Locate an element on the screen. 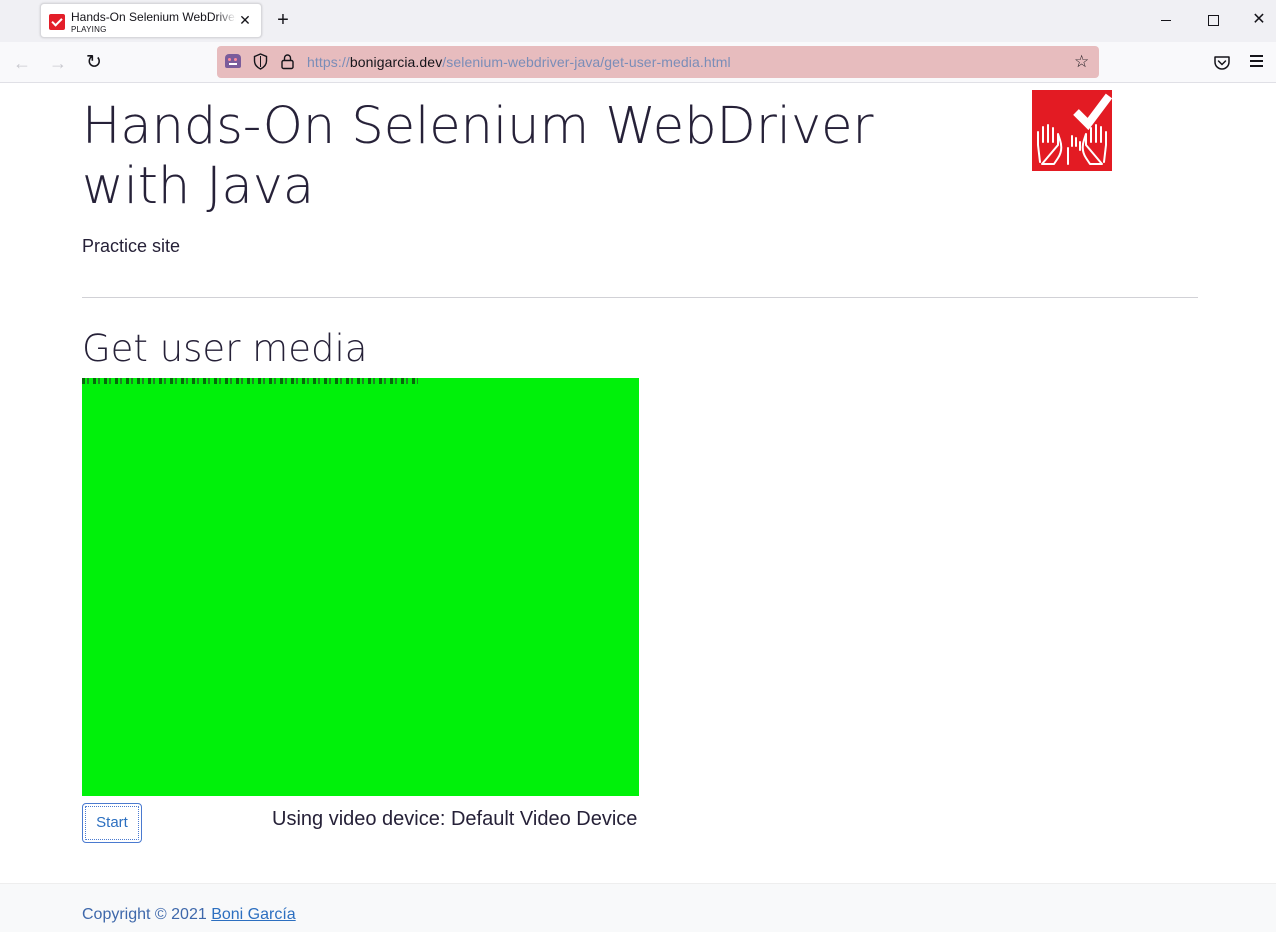 The height and width of the screenshot is (932, 1276). back-button: ← is located at coordinates (22, 63).